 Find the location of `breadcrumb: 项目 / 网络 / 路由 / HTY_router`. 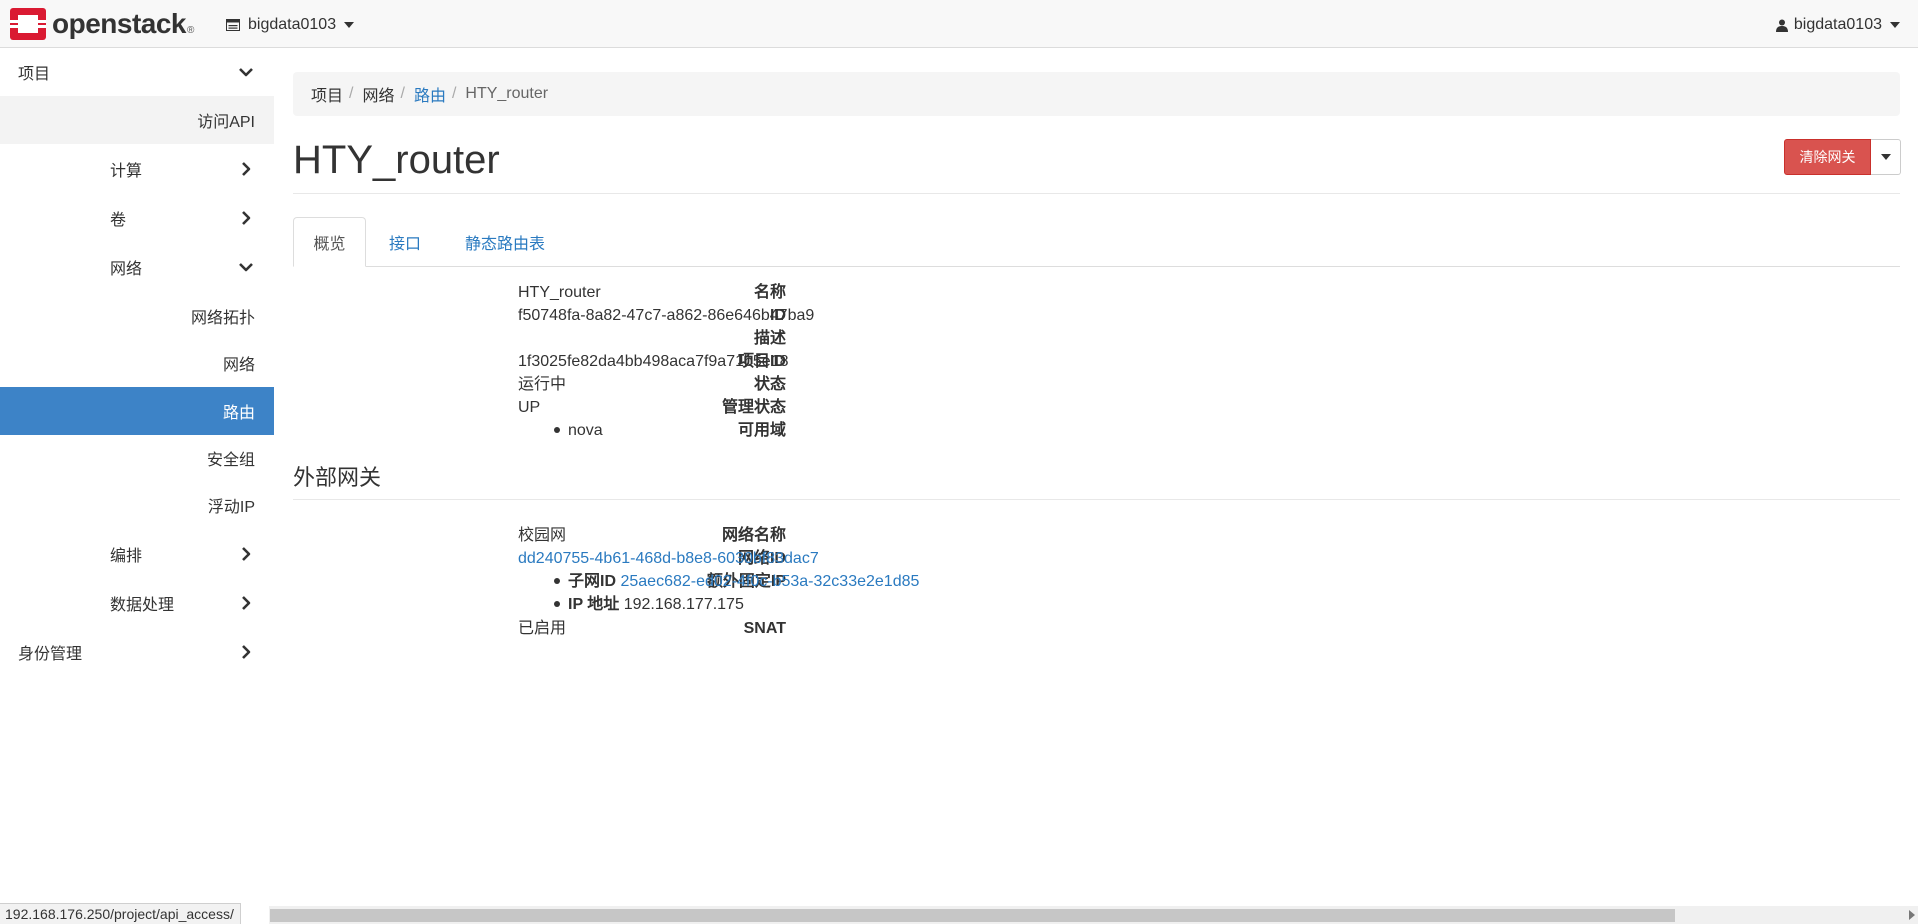

breadcrumb: 项目 / 网络 / 路由 / HTY_router is located at coordinates (1096, 94).